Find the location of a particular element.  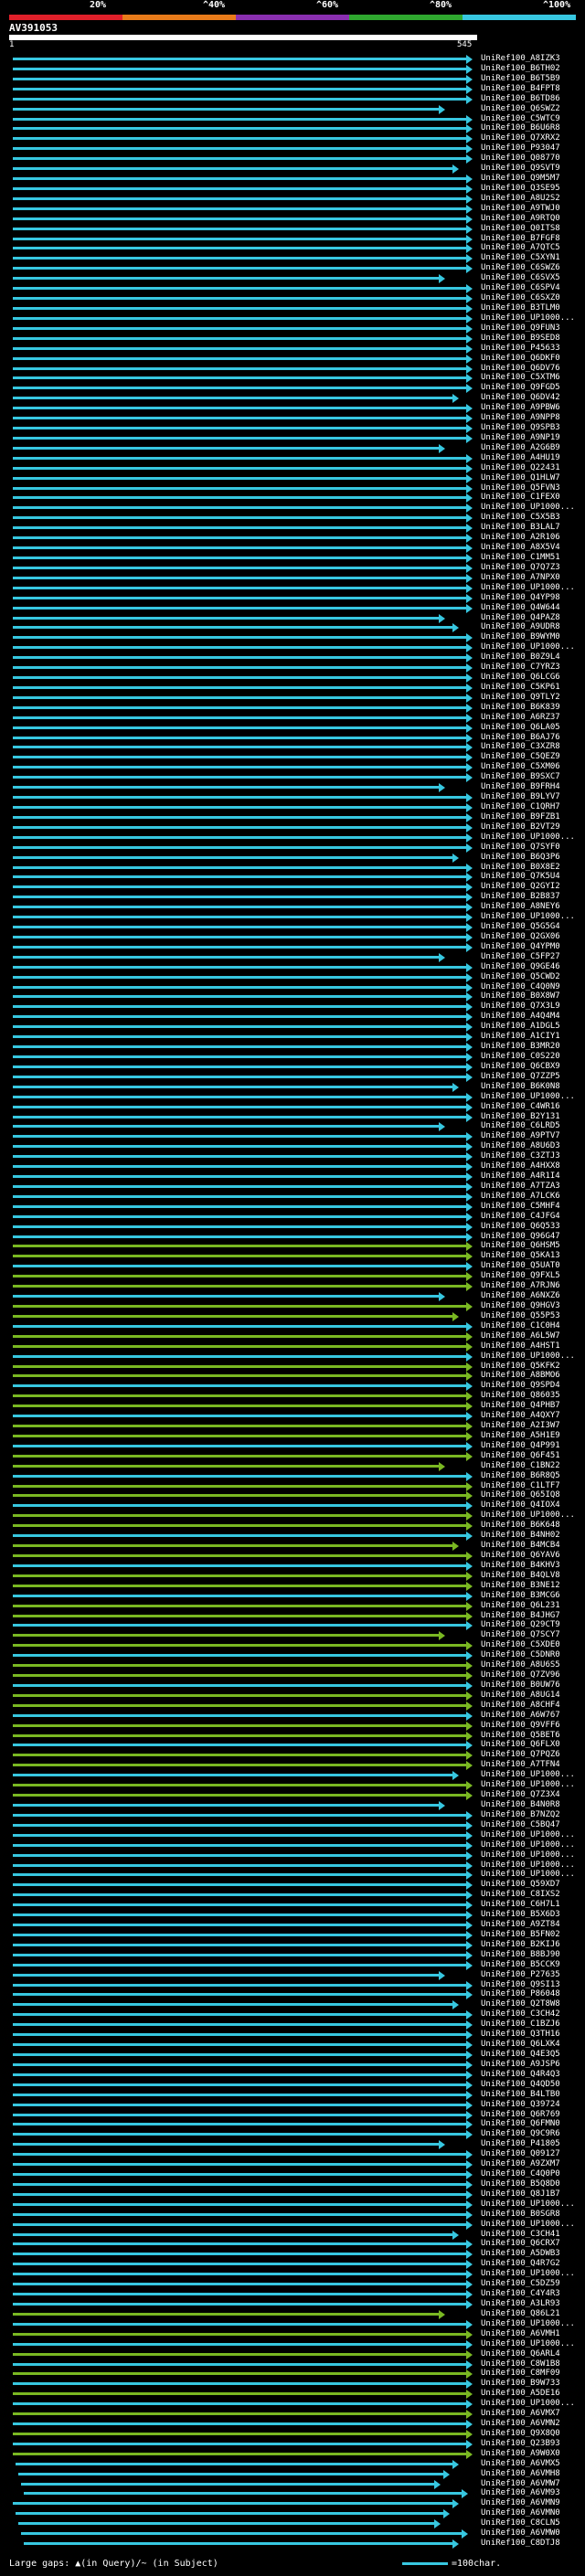

hit-row: UniRef100_A6NXZ6 is located at coordinates (293, 1296).